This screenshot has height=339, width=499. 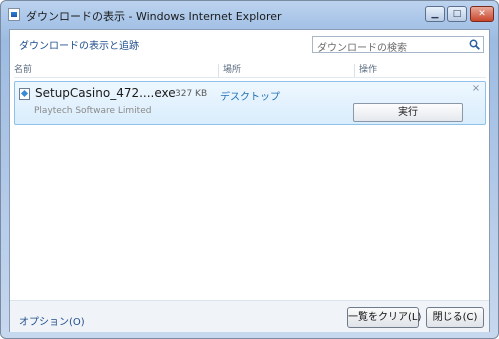 I want to click on search-downloads-input: ダウンロードの検索, so click(x=398, y=45).